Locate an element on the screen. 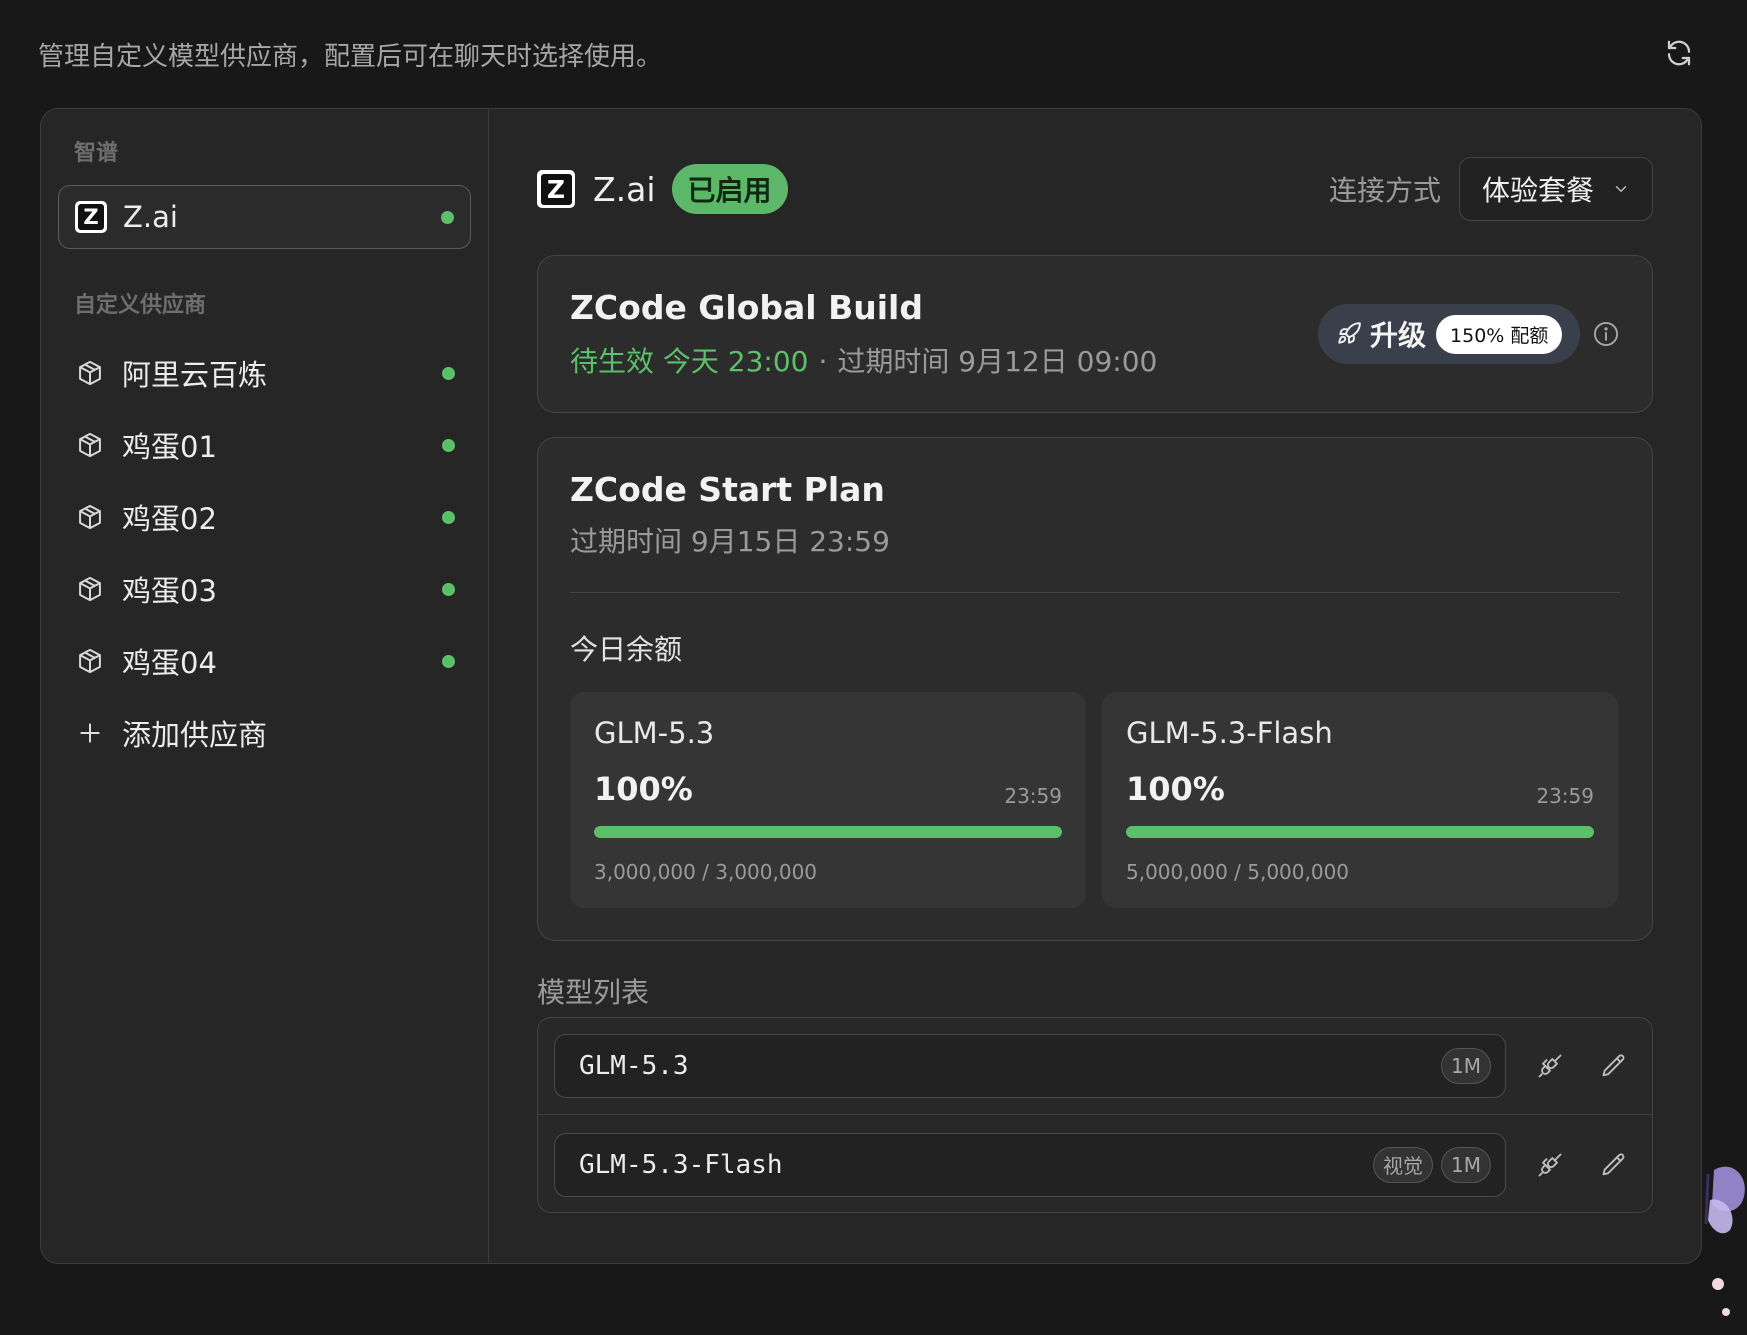 The image size is (1747, 1335). status-badge: 已启用 is located at coordinates (729, 189).